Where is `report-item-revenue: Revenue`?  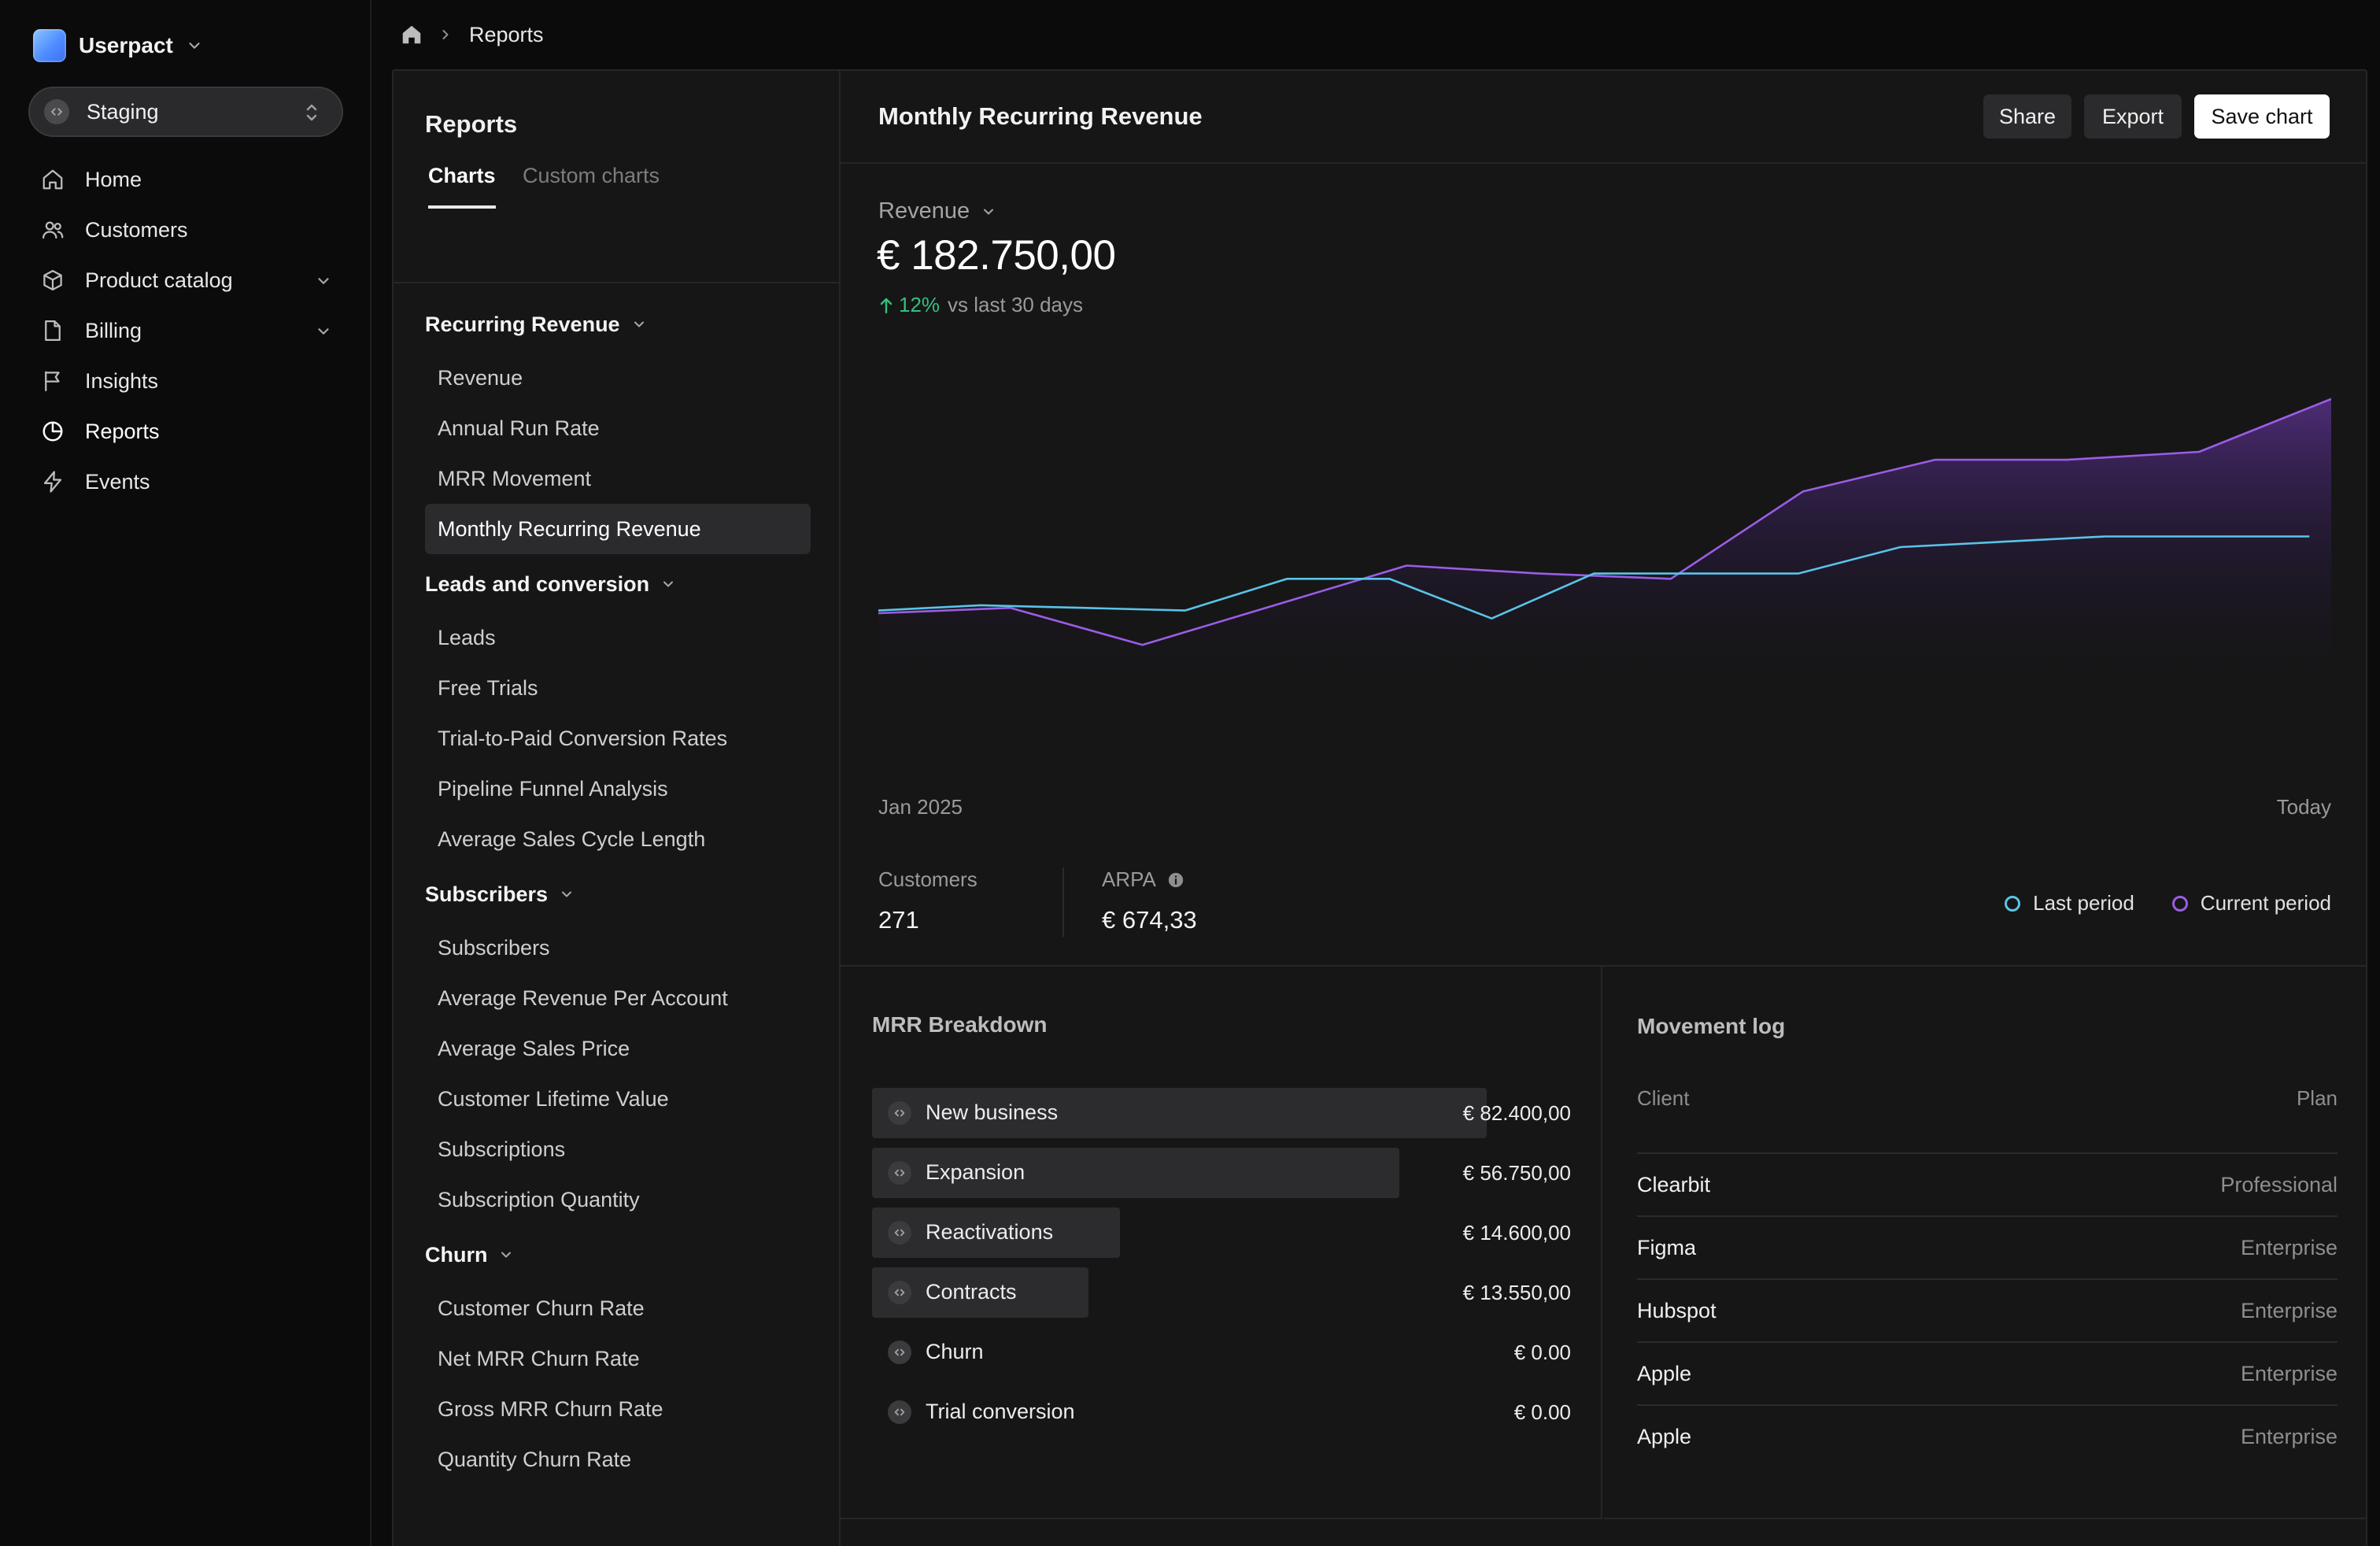 report-item-revenue: Revenue is located at coordinates (618, 378).